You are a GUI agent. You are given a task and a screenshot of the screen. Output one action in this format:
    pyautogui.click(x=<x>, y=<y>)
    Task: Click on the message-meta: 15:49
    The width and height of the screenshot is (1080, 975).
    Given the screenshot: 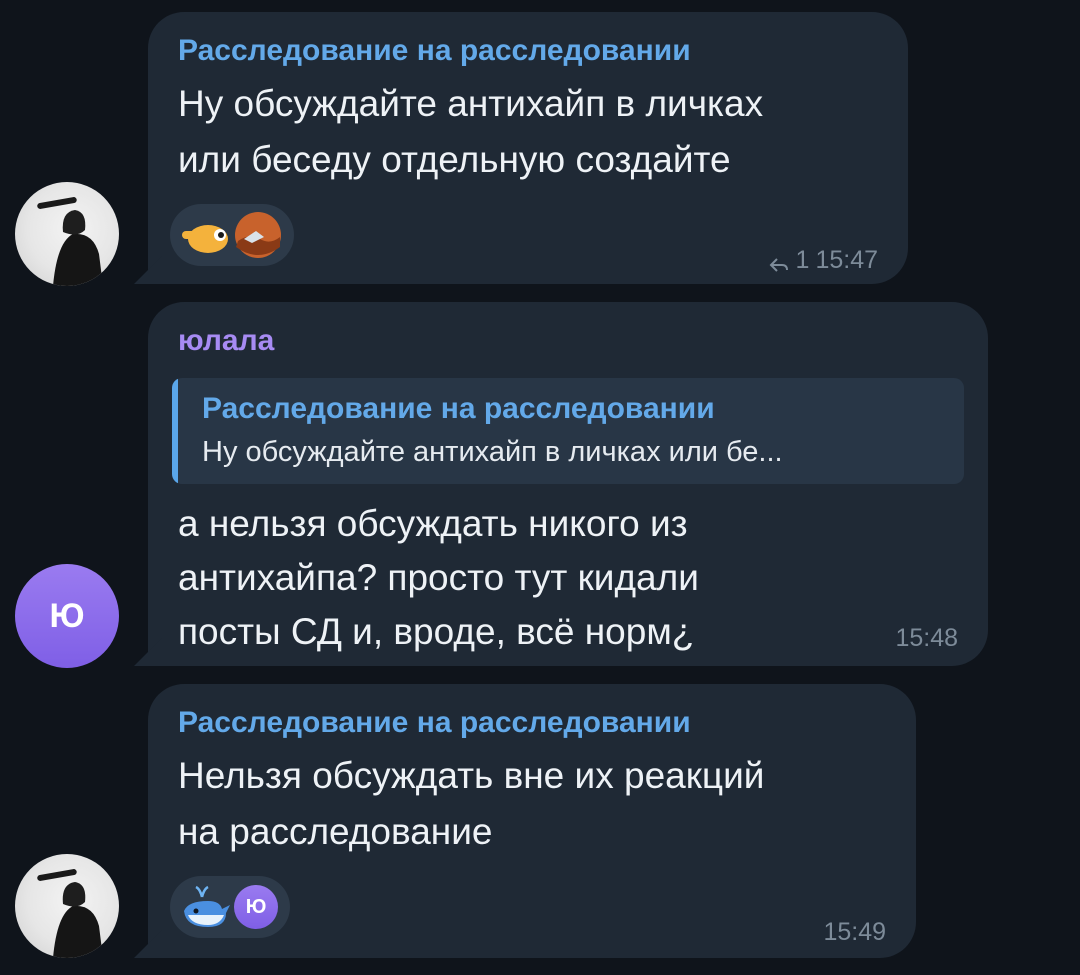 What is the action you would take?
    pyautogui.click(x=854, y=932)
    